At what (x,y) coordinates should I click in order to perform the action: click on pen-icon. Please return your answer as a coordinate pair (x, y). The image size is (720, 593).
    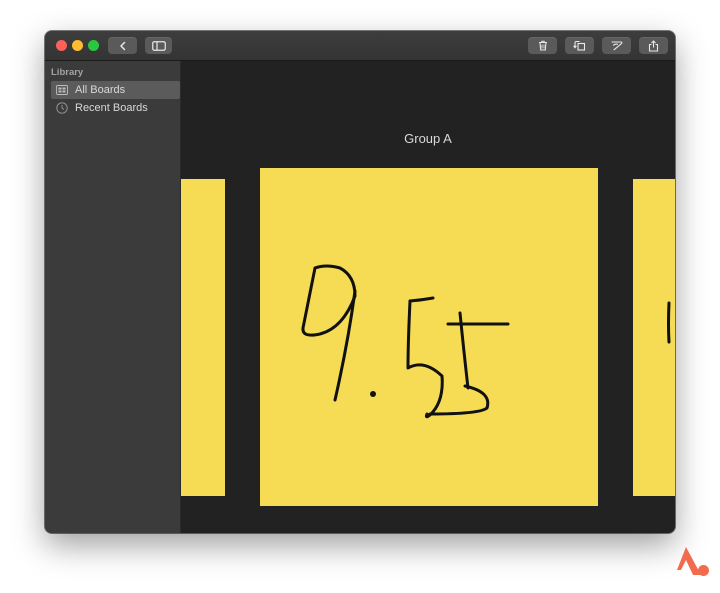
    Looking at the image, I should click on (616, 46).